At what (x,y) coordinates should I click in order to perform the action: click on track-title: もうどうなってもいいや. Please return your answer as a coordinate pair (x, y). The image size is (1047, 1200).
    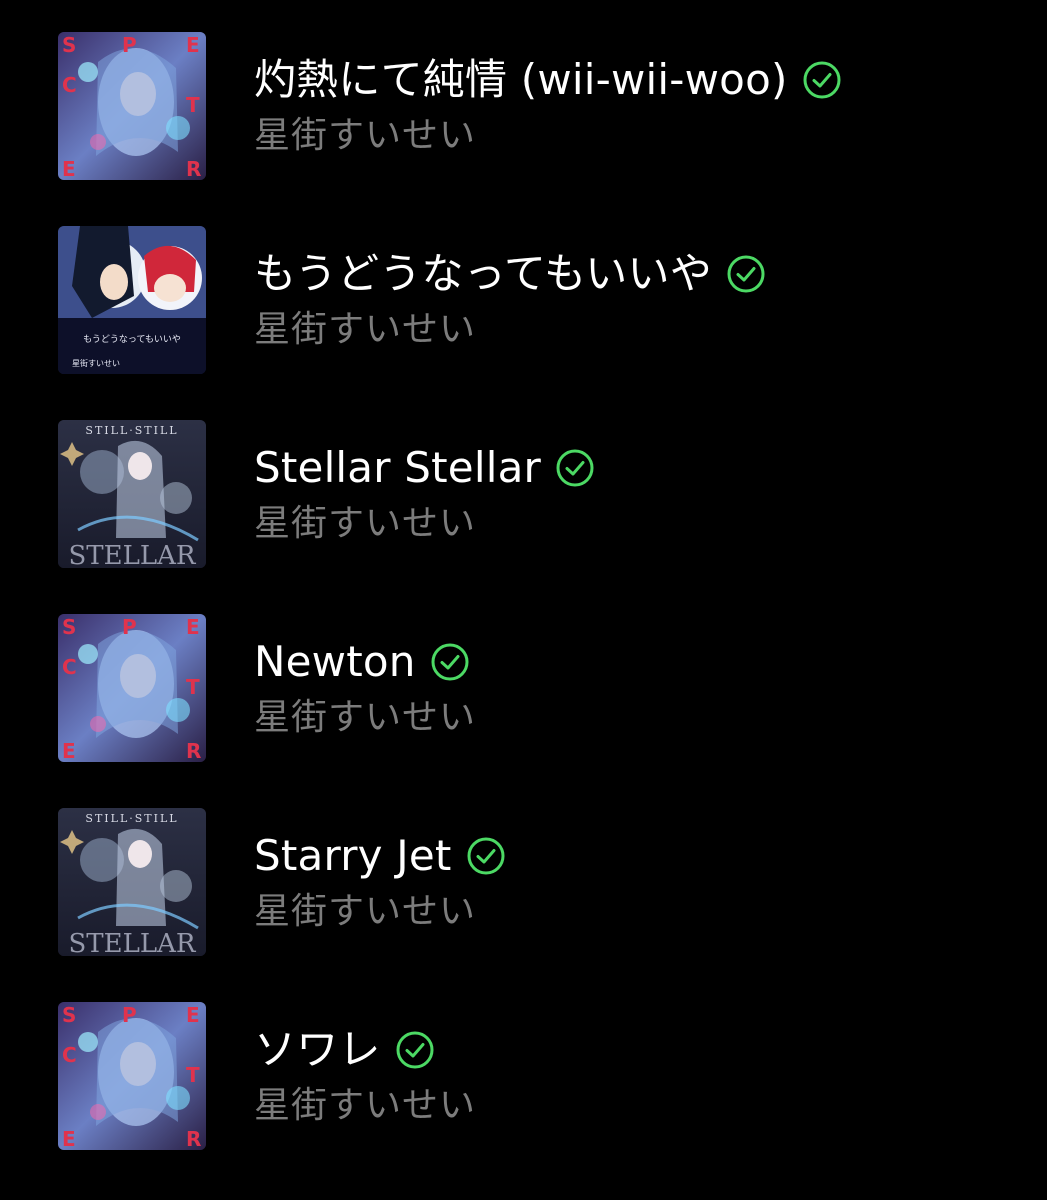
    Looking at the image, I should click on (483, 273).